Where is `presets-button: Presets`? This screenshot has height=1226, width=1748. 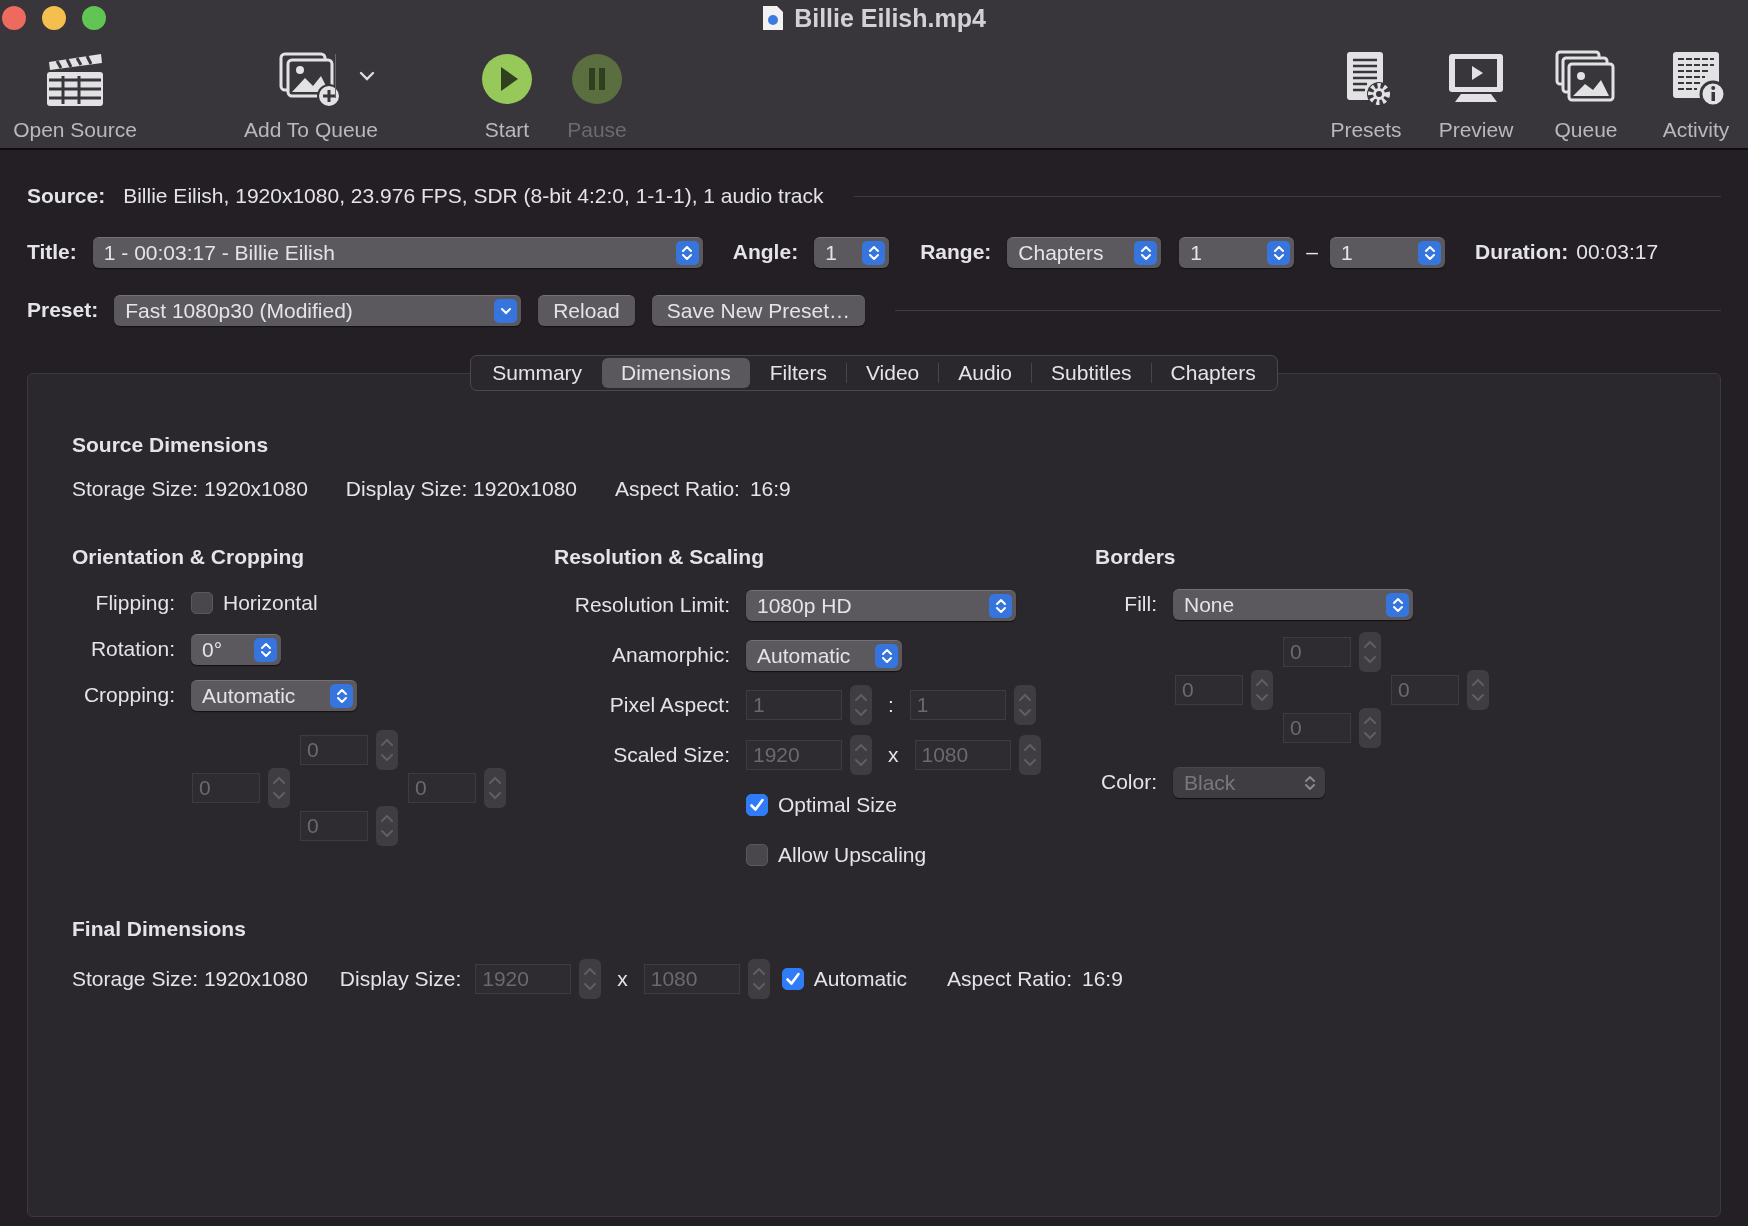
presets-button: Presets is located at coordinates (1366, 95).